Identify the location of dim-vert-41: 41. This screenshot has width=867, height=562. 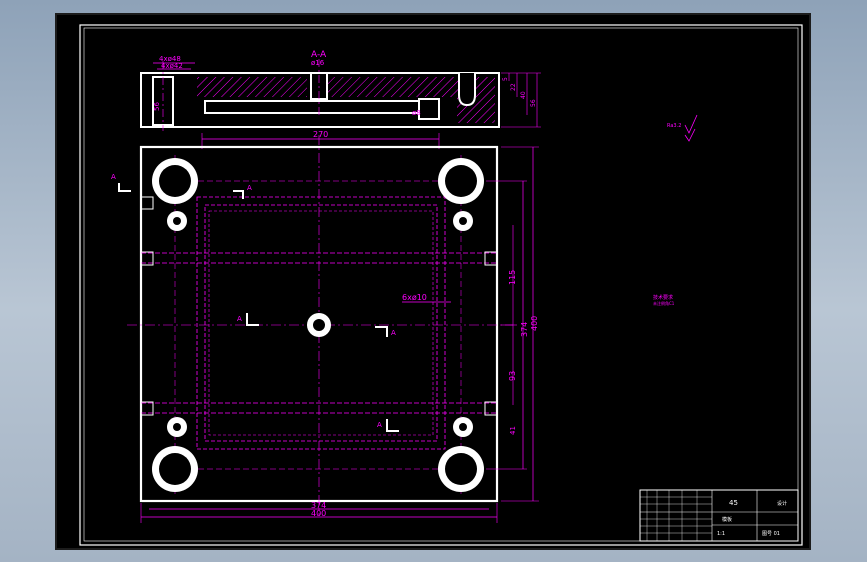
(513, 430).